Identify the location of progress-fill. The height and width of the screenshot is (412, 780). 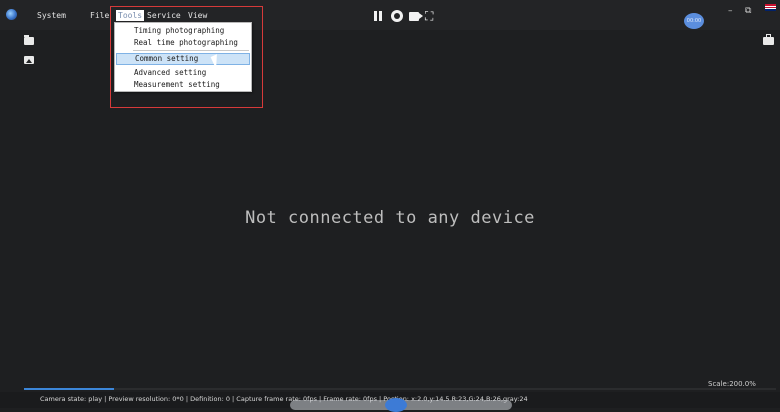
(69, 389).